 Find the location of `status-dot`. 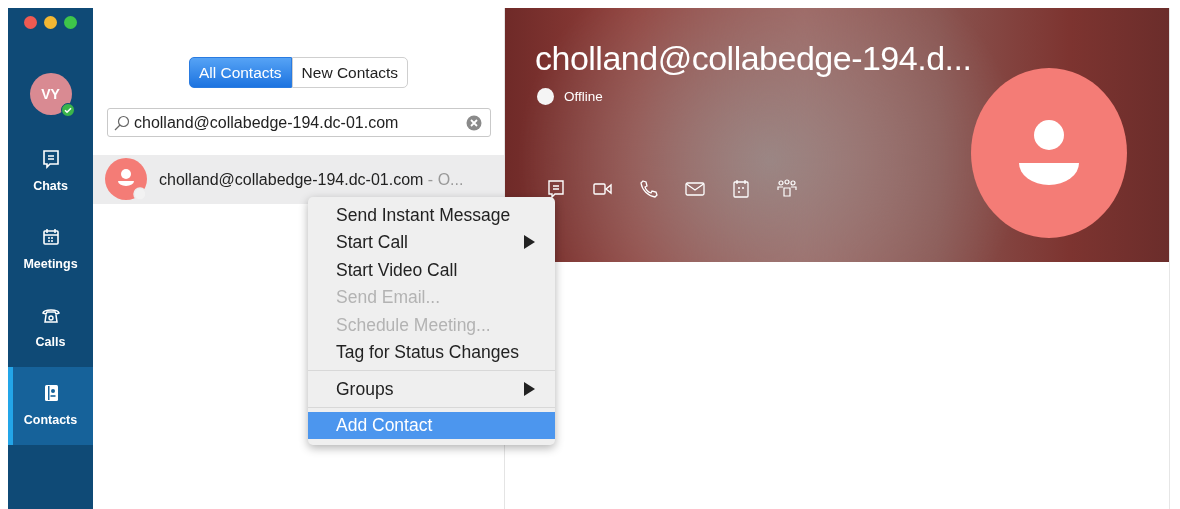

status-dot is located at coordinates (545, 97).